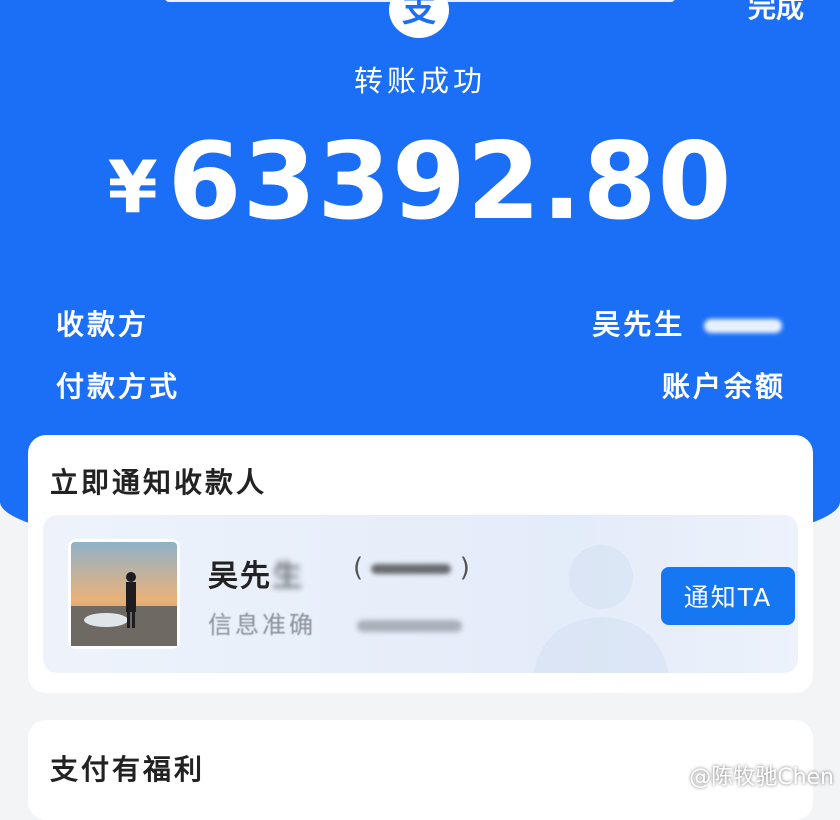  Describe the element at coordinates (464, 568) in the screenshot. I see `account-paren-close: )` at that location.